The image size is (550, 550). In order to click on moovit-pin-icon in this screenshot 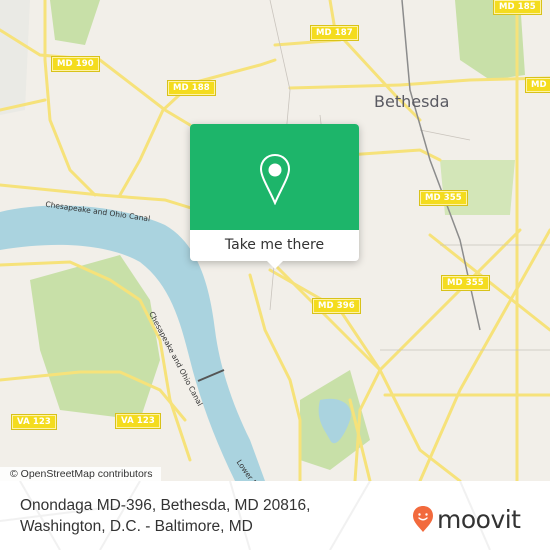, I will do `click(423, 519)`.